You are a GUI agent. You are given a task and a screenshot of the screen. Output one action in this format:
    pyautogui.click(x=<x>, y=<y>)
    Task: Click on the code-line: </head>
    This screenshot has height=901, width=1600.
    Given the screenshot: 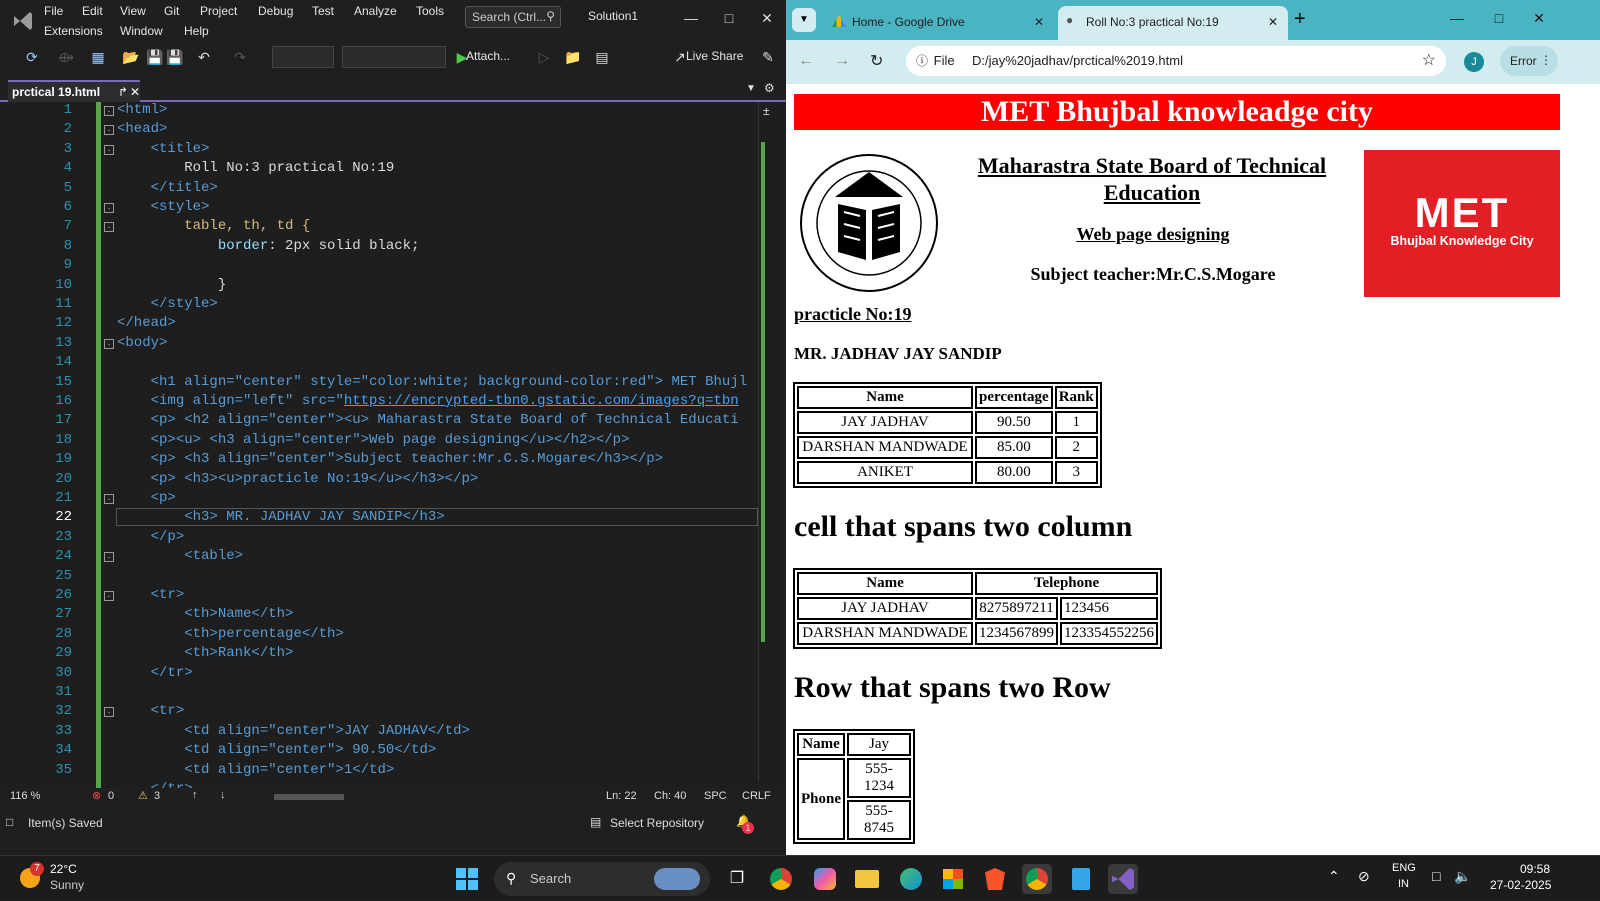 What is the action you would take?
    pyautogui.click(x=146, y=323)
    